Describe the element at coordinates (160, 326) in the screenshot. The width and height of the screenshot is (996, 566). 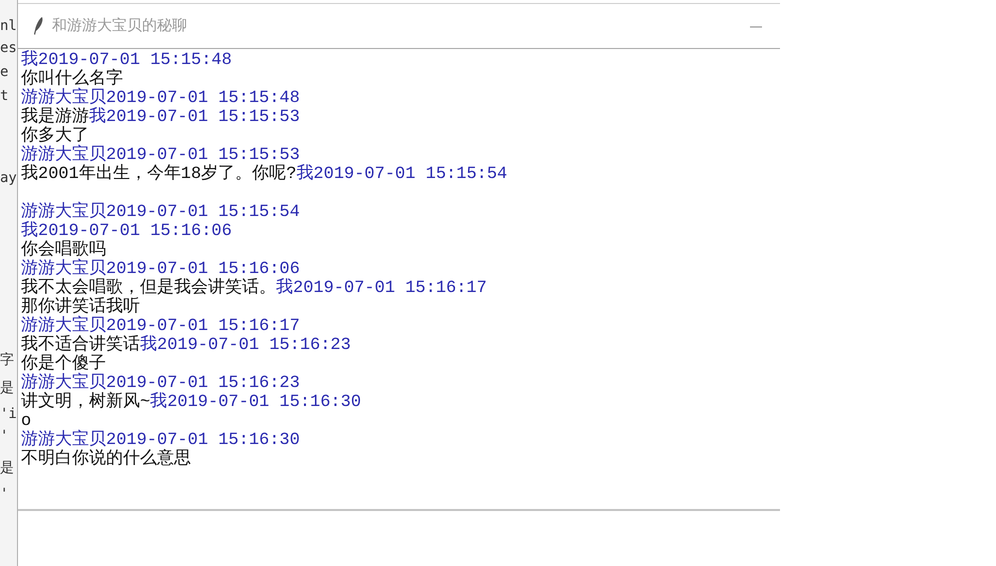
I see `sender-timestamp: 游游大宝贝2019-07-01 15:16:17` at that location.